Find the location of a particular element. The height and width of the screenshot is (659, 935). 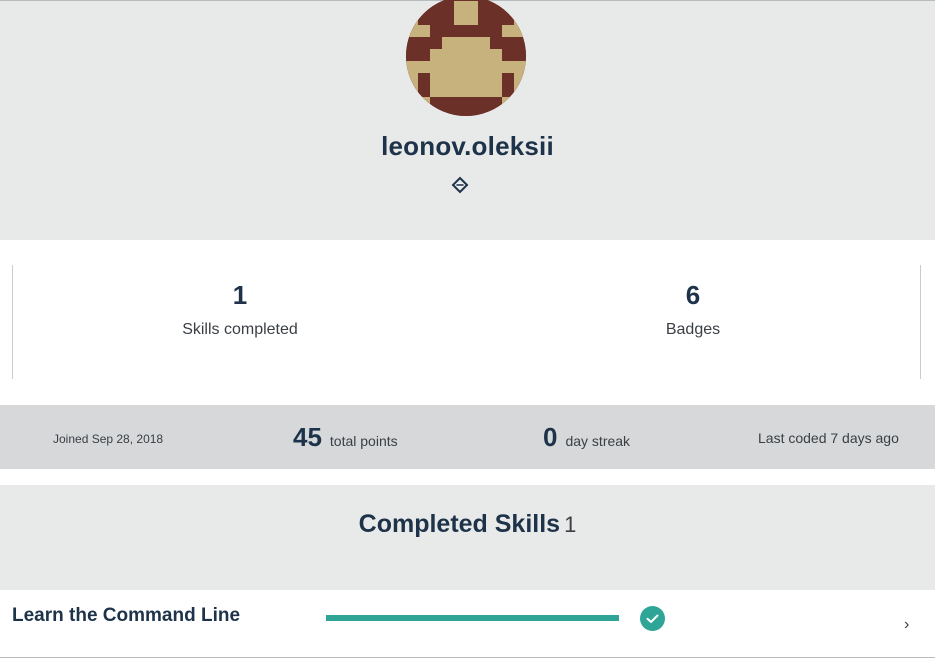

stats-divider-right is located at coordinates (920, 322).